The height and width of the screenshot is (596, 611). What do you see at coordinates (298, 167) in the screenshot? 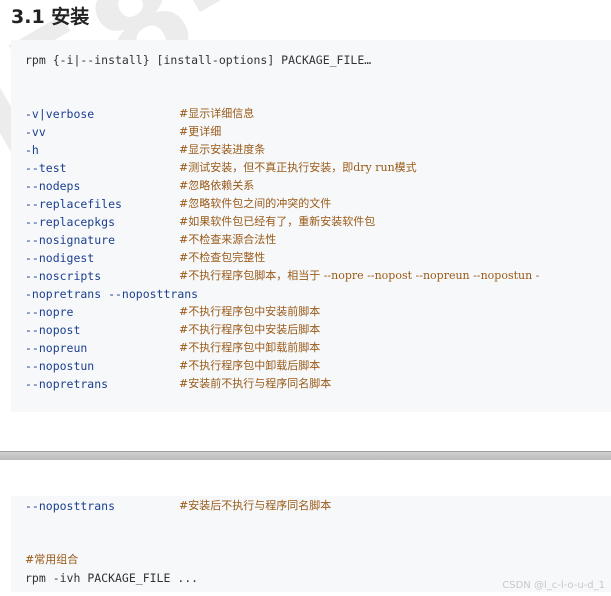
I see `option-comment: #测试安装，但不真正执行安装，即dry run模式` at bounding box center [298, 167].